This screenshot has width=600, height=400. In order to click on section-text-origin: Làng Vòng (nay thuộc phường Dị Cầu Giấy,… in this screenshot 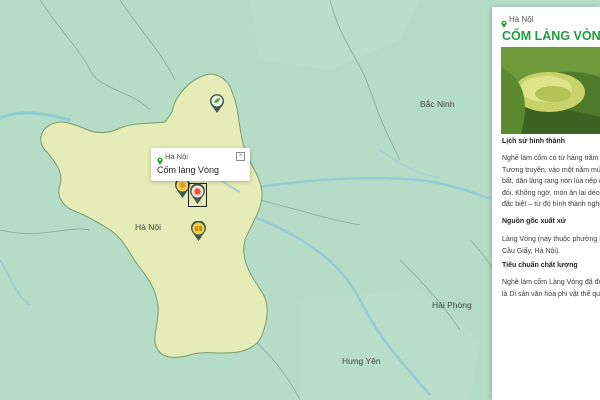, I will do `click(551, 245)`.